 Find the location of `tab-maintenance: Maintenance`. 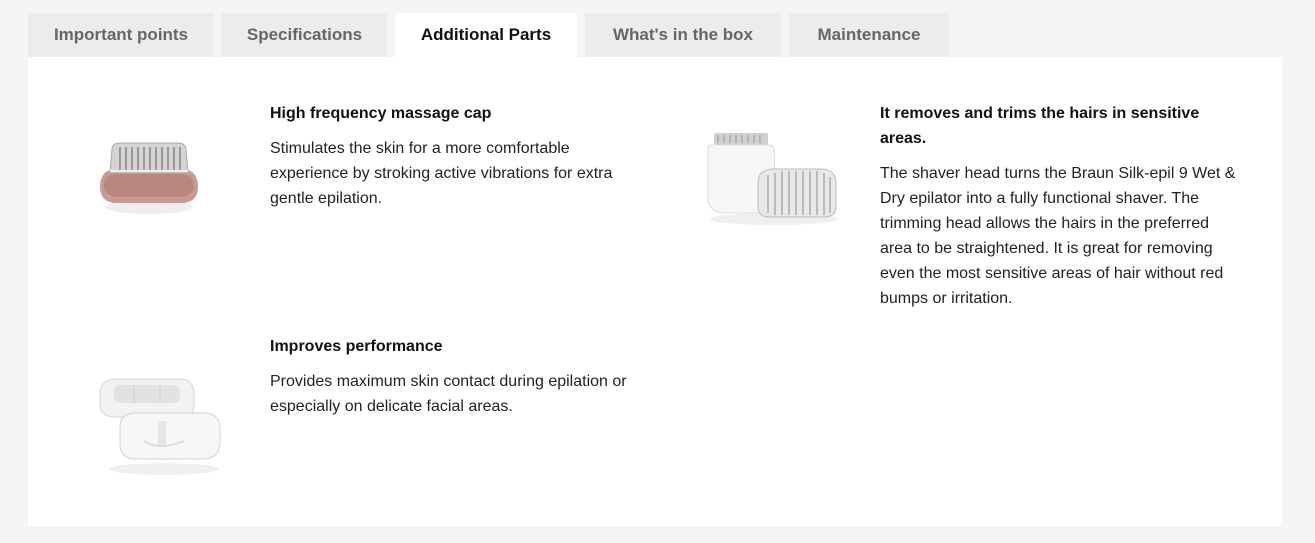

tab-maintenance: Maintenance is located at coordinates (869, 35).